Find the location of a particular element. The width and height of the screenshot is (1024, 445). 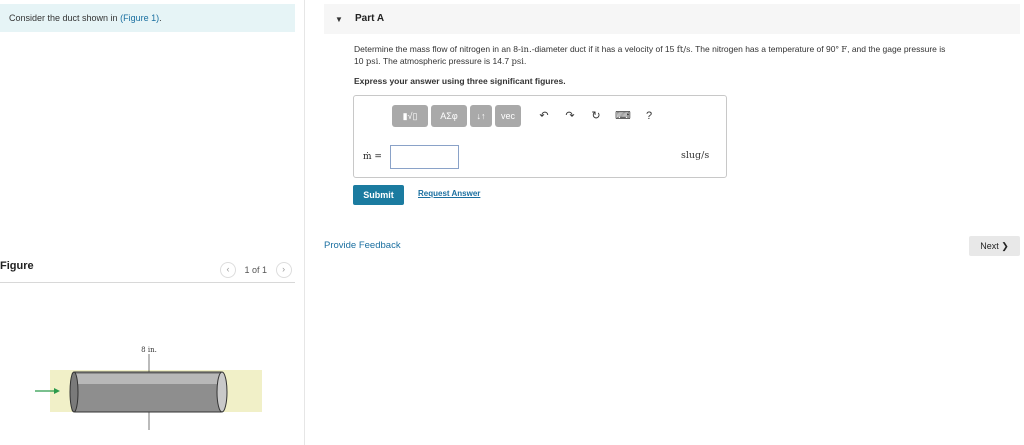

duct-left-end is located at coordinates (74, 392).